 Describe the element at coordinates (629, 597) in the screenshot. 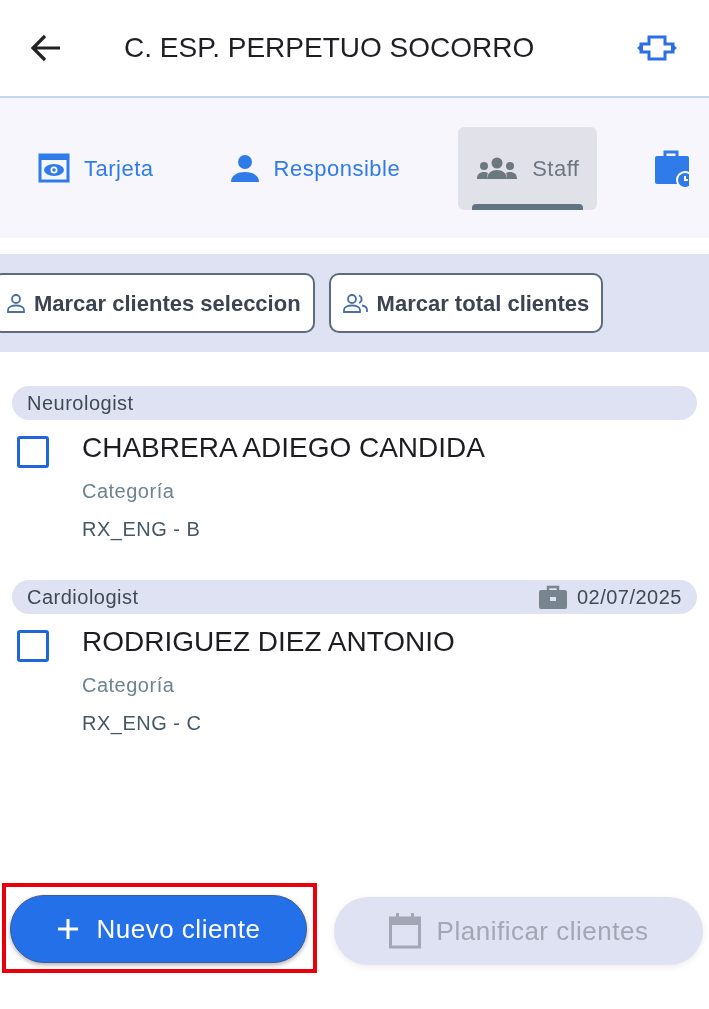

I see `date-label: 02/07/2025` at that location.